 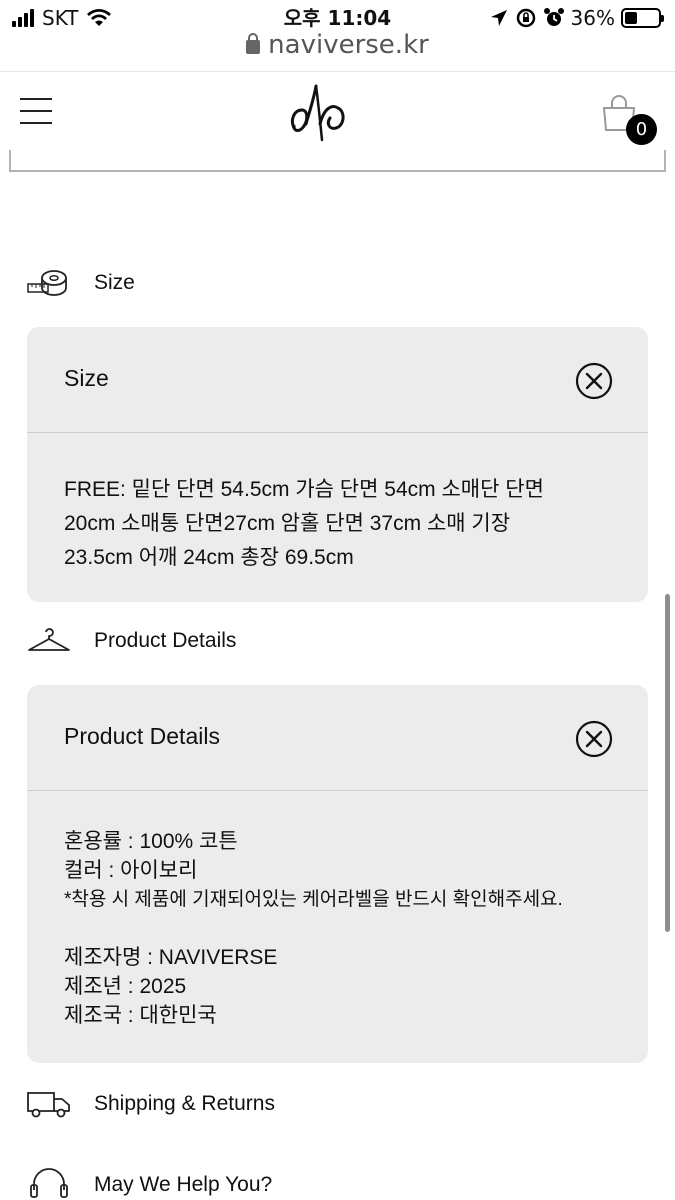 I want to click on alarm-icon, so click(x=553, y=17).